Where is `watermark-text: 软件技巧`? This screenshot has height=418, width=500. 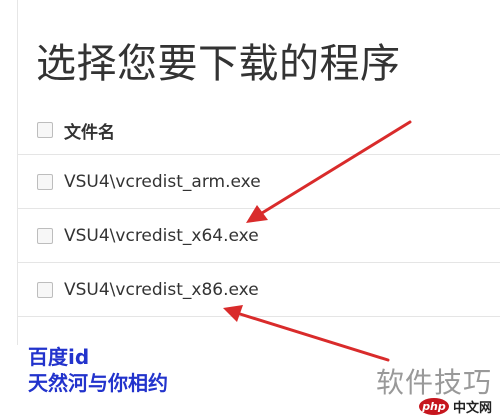 watermark-text: 软件技巧 is located at coordinates (433, 382).